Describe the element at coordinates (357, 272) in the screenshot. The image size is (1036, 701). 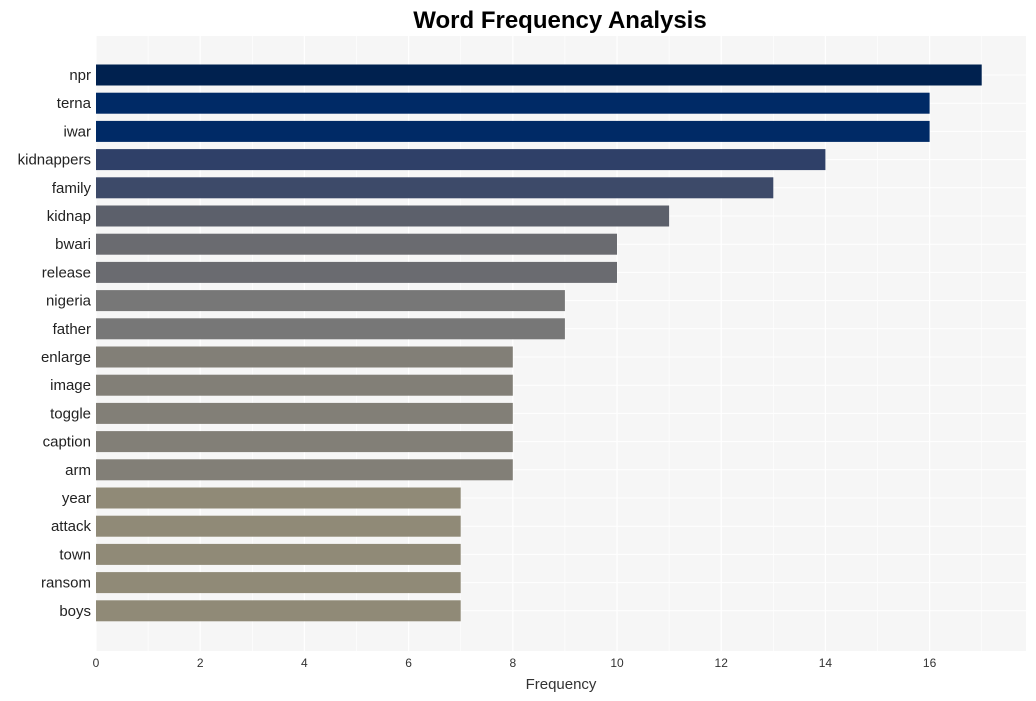
I see `bar-release` at that location.